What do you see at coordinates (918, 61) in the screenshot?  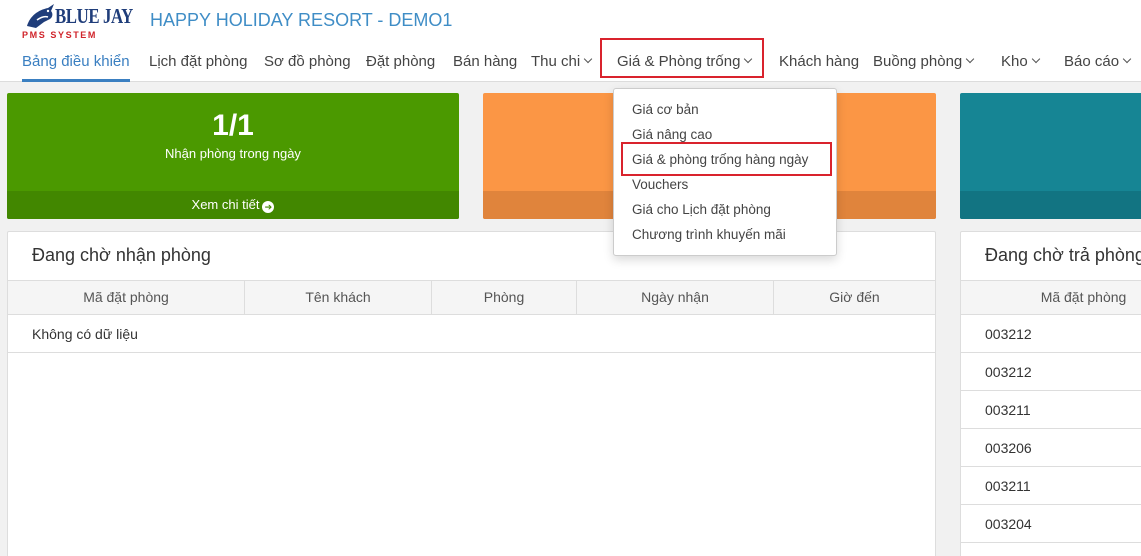 I see `nav-label: Buồng phòng` at bounding box center [918, 61].